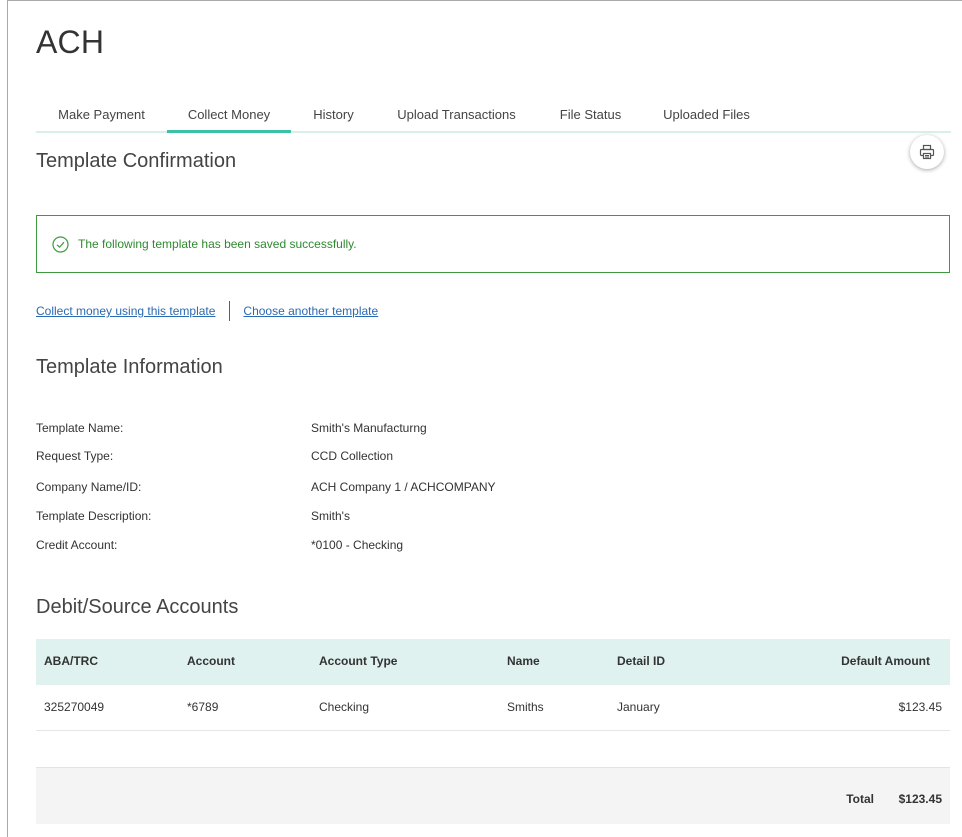 The width and height of the screenshot is (962, 837). What do you see at coordinates (89, 487) in the screenshot?
I see `info-label: Company Name/ID:` at bounding box center [89, 487].